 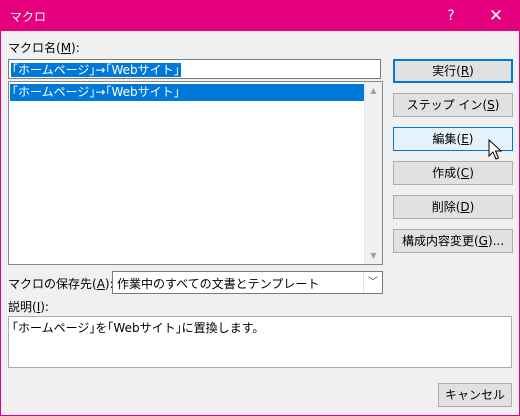 What do you see at coordinates (475, 395) in the screenshot?
I see `cancel-button: キャンセル` at bounding box center [475, 395].